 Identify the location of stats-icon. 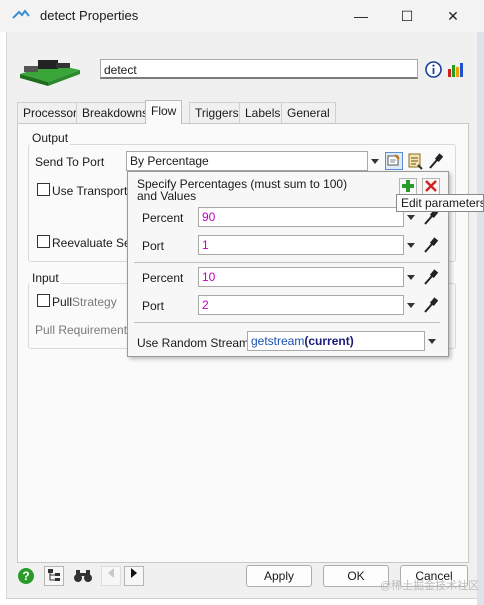
(455, 71).